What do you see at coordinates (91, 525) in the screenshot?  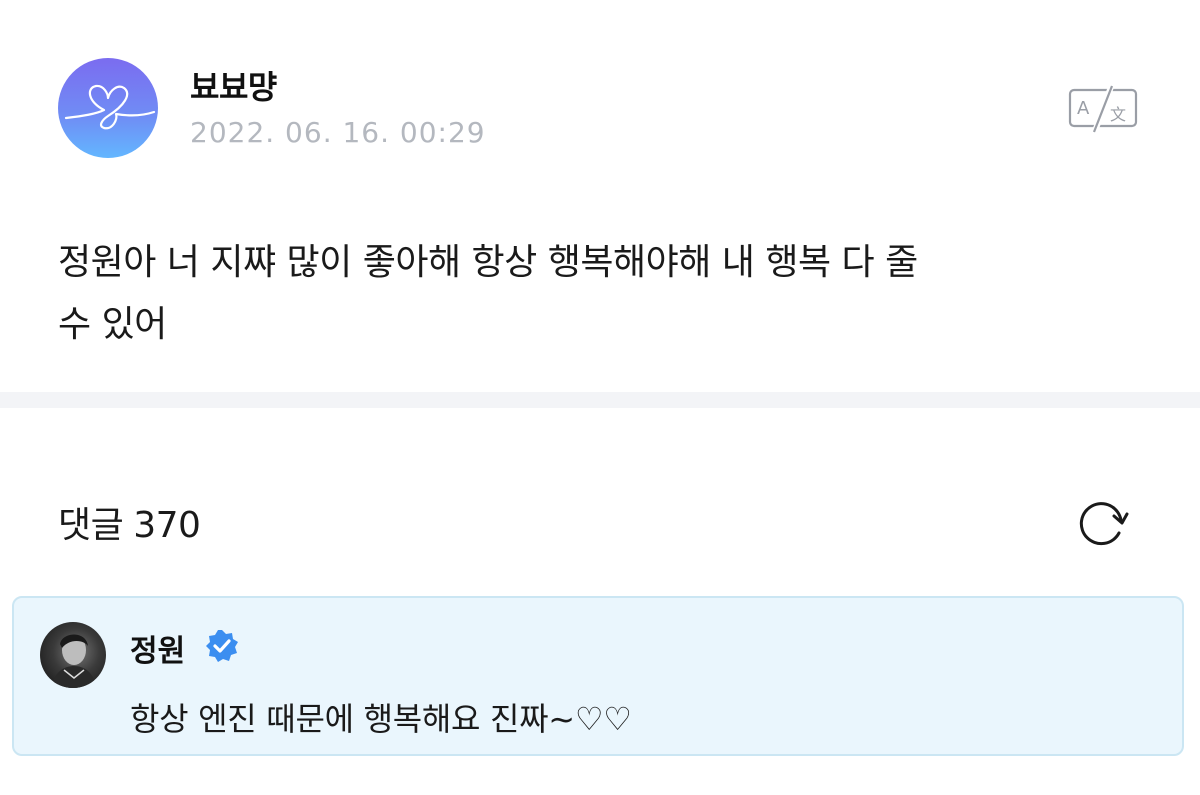 I see `comments-label: 댓글` at bounding box center [91, 525].